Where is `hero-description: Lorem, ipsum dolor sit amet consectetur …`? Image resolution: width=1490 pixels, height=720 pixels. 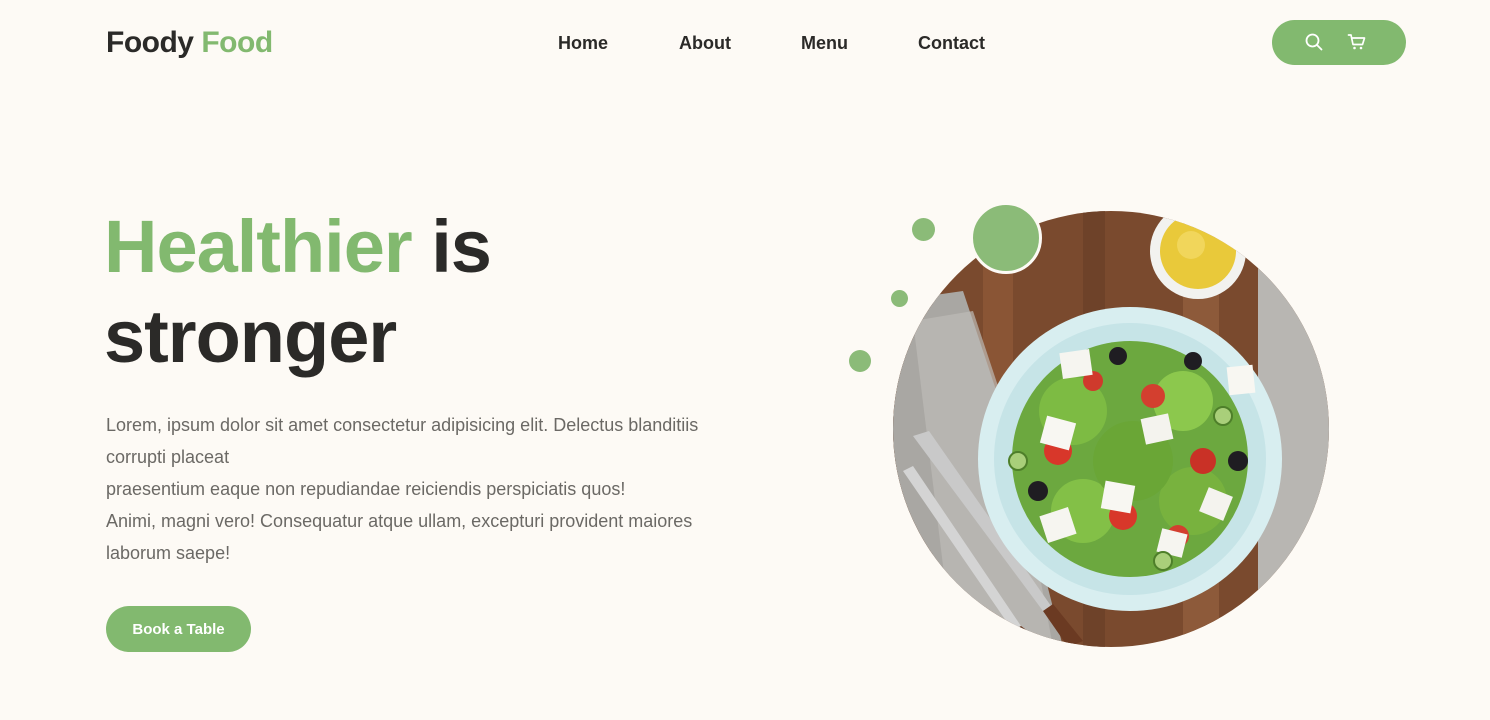 hero-description: Lorem, ipsum dolor sit amet consectetur … is located at coordinates (426, 489).